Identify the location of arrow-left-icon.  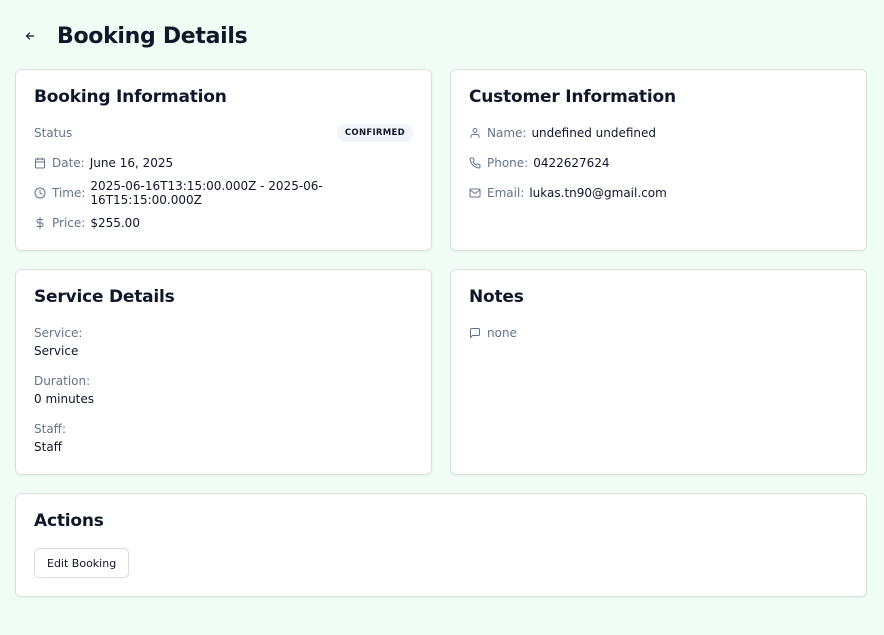
(30, 36).